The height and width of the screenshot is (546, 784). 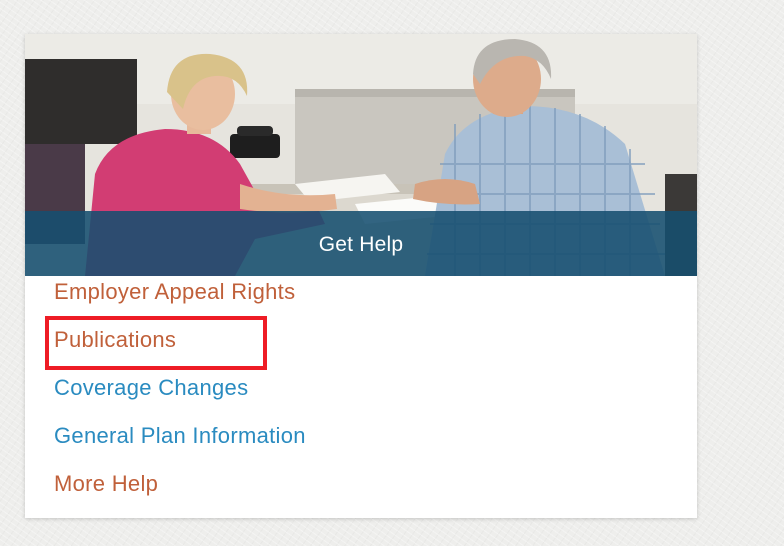 I want to click on link-publications: Publications, so click(x=364, y=348).